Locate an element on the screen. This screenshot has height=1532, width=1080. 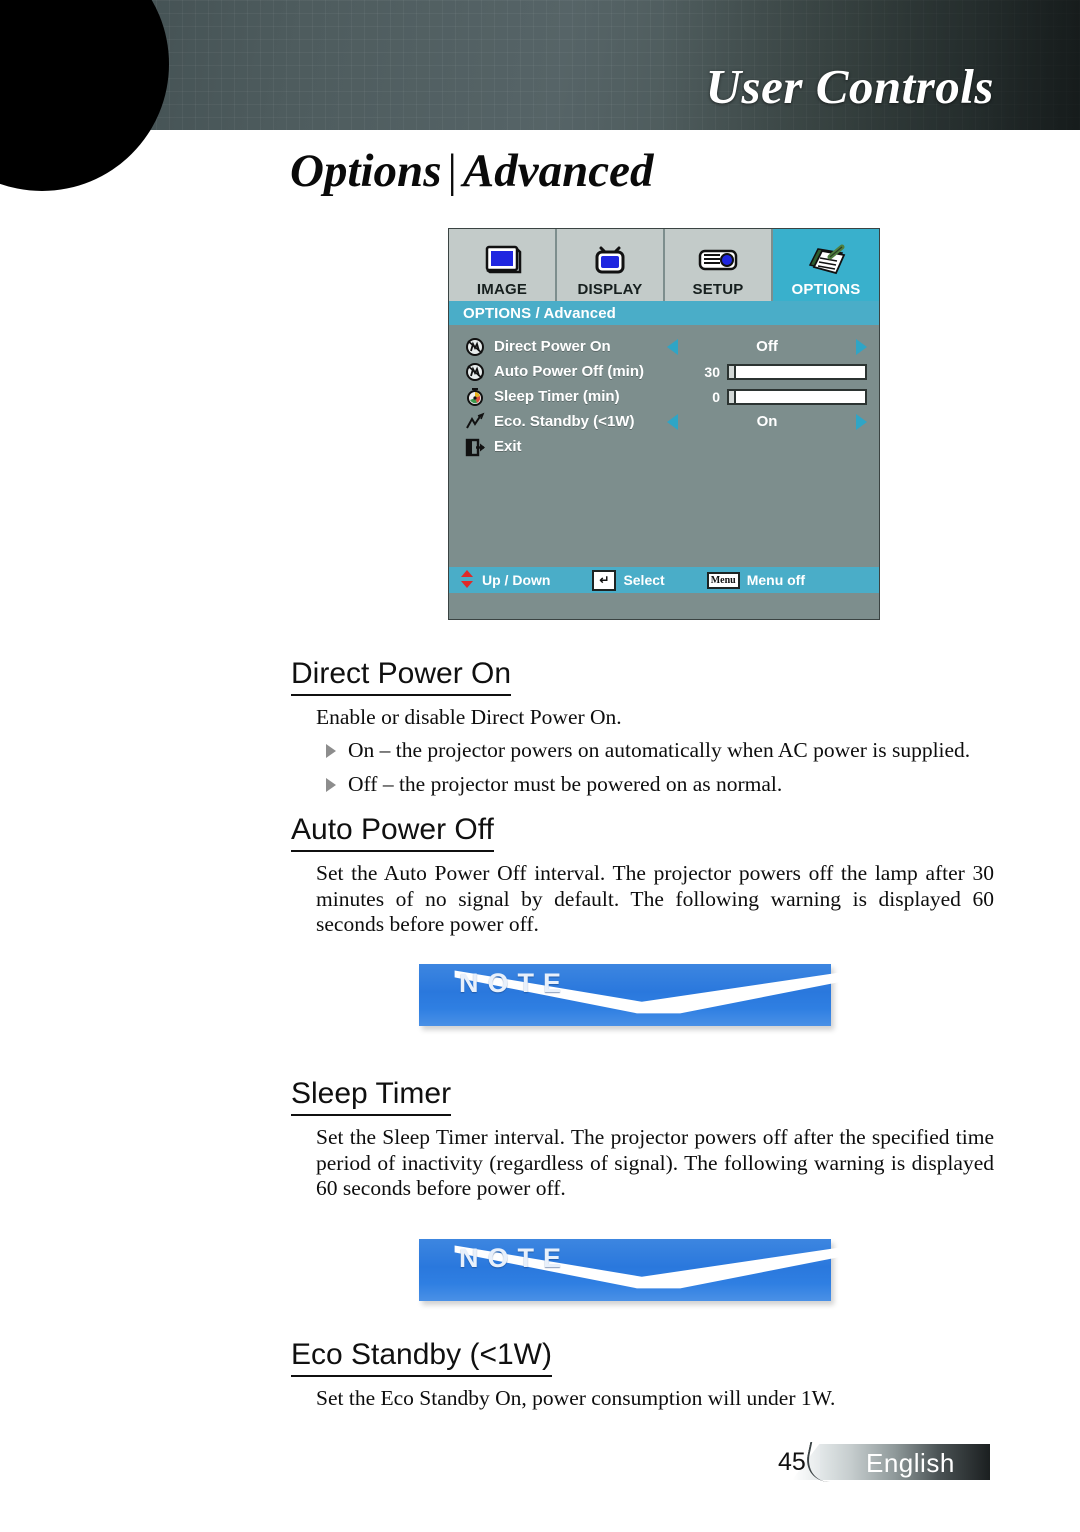
osd-row-value: Off is located at coordinates (767, 346).